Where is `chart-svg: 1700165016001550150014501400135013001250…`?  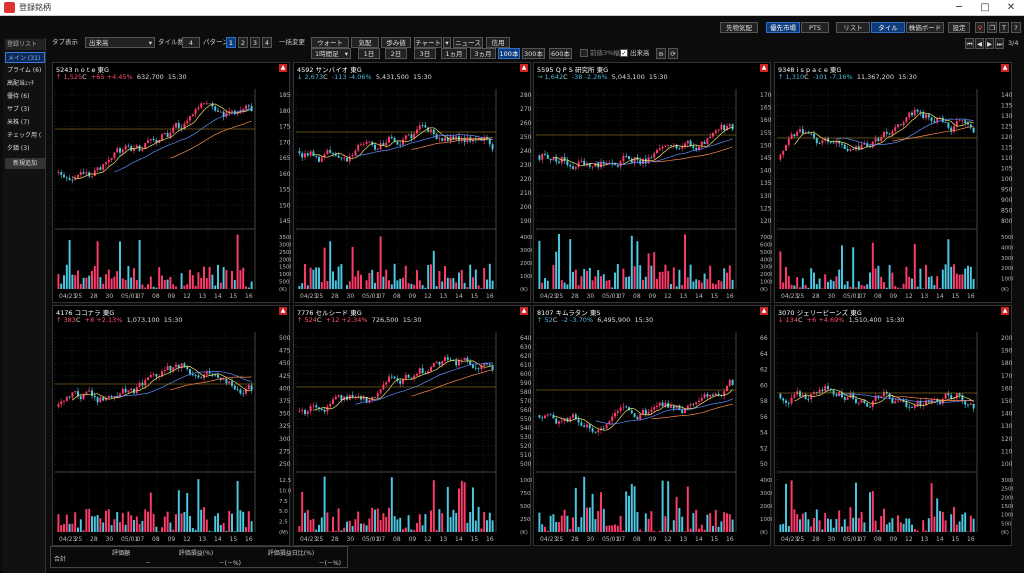 chart-svg: 1700165016001550150014501400135013001250… is located at coordinates (653, 193).